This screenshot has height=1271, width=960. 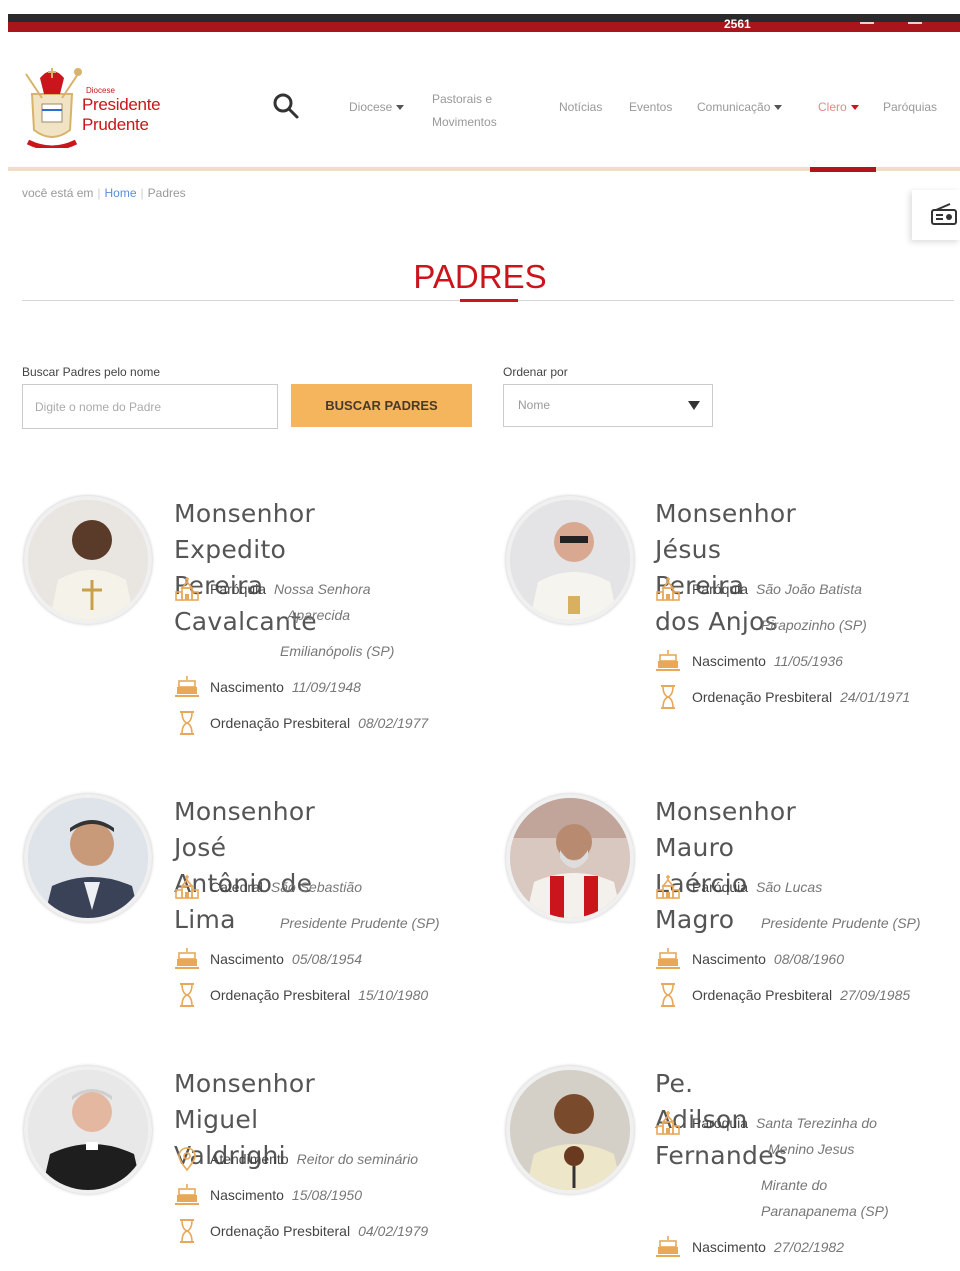 What do you see at coordinates (286, 887) in the screenshot?
I see `priest-parish: Catedral São Sebastião` at bounding box center [286, 887].